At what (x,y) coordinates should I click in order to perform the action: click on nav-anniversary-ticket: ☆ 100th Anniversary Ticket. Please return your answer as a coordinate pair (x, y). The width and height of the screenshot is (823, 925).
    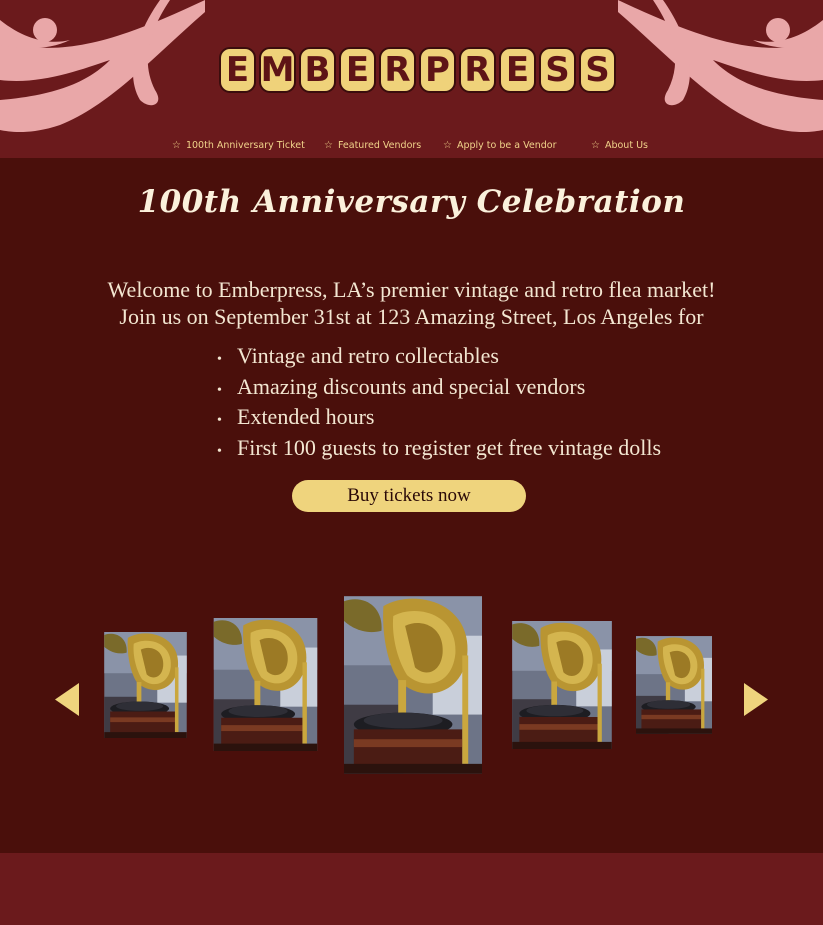
    Looking at the image, I should click on (238, 145).